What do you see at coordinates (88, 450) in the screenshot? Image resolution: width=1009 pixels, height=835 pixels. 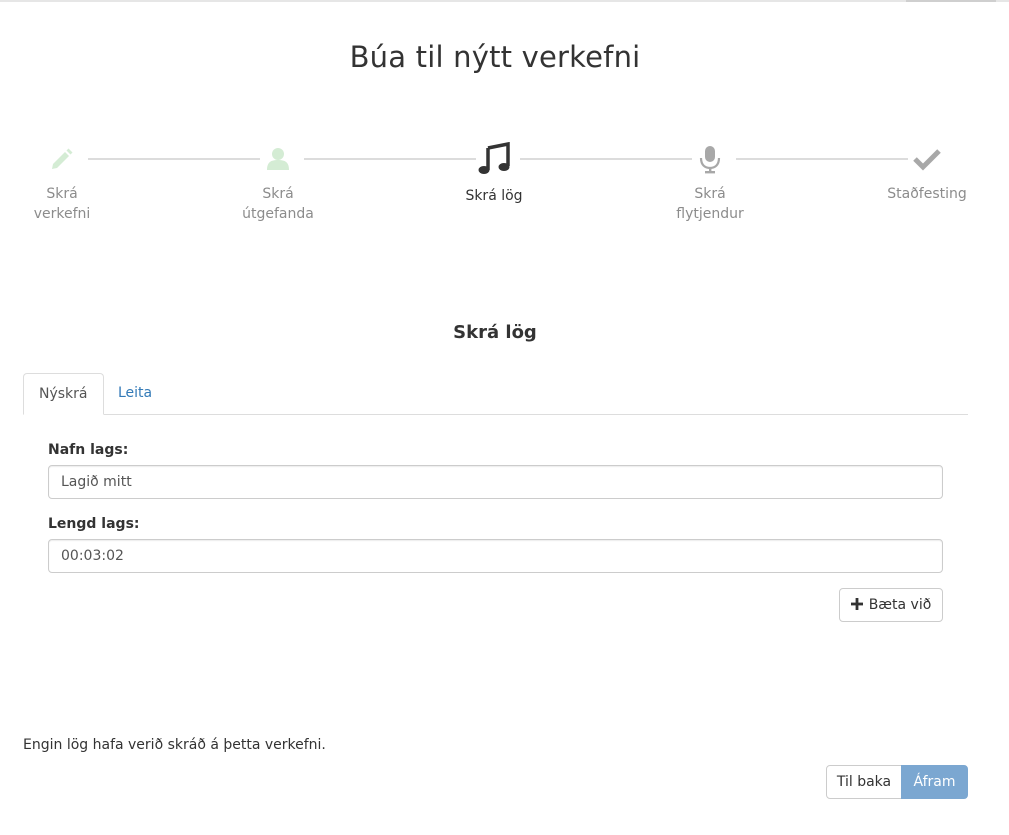 I see `song-name-label: Nafn lags:` at bounding box center [88, 450].